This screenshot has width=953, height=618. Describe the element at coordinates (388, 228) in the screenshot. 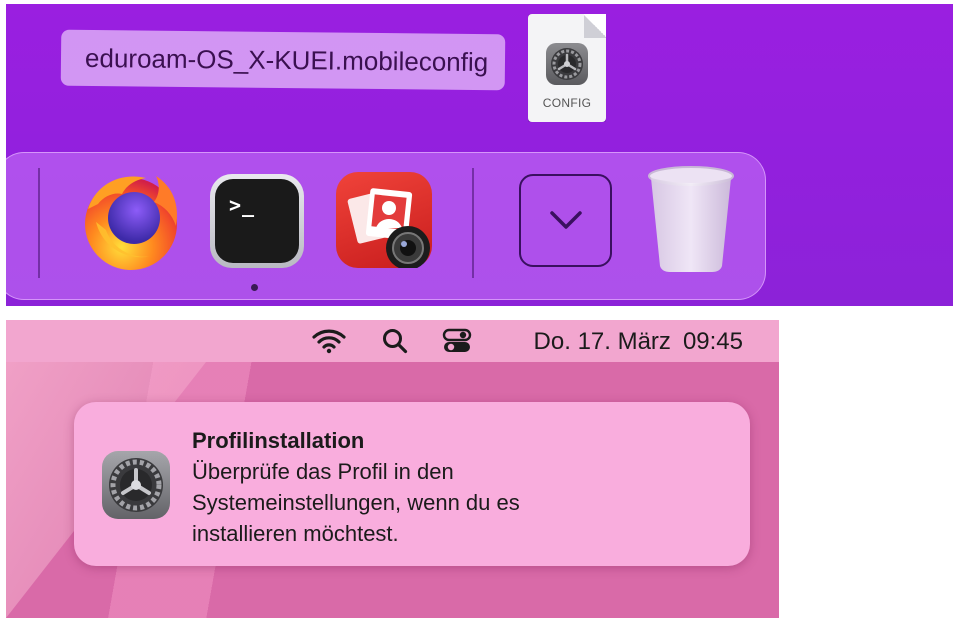

I see `photo-stack-icon` at that location.